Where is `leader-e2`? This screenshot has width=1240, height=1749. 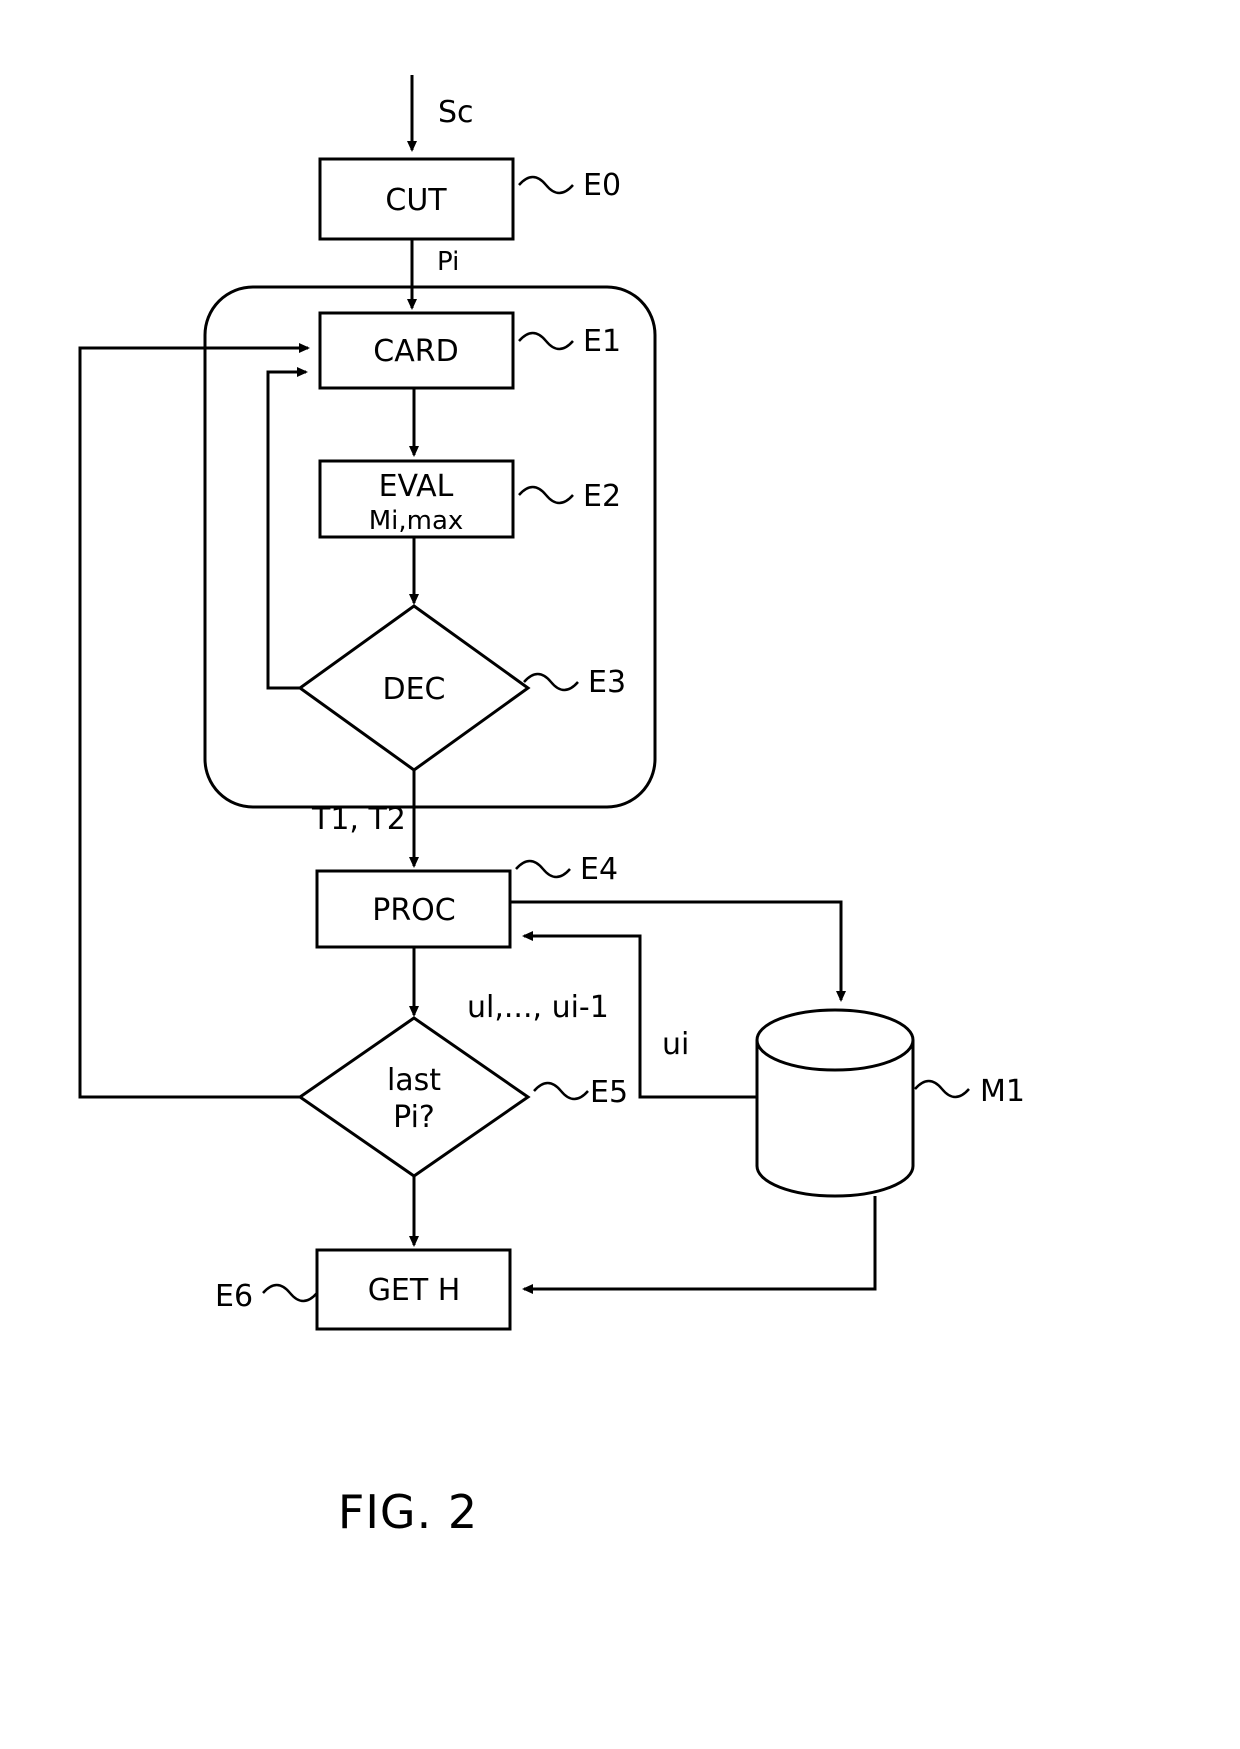 leader-e2 is located at coordinates (546, 495).